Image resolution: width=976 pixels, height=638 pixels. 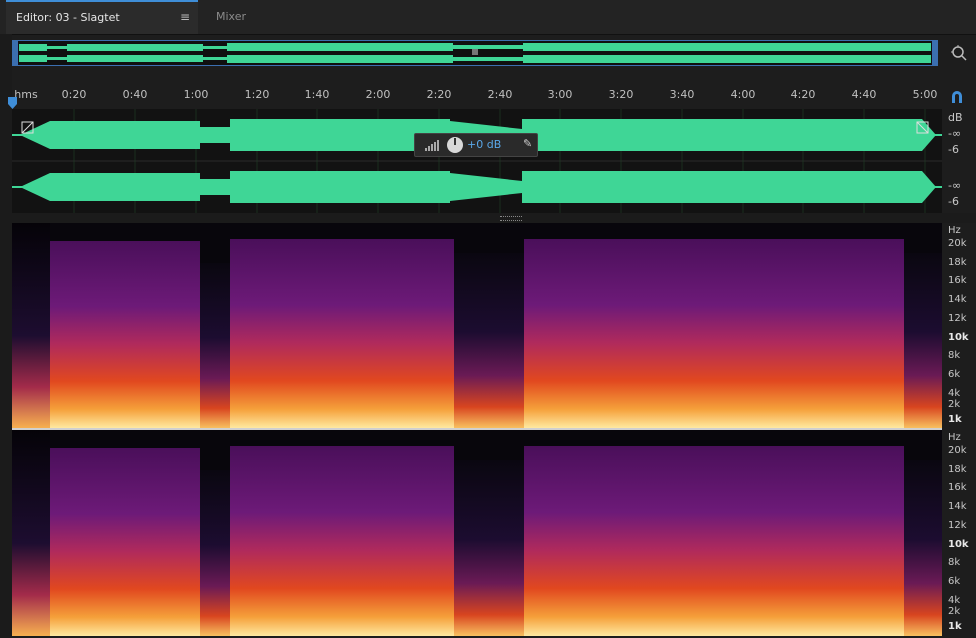 I want to click on ruler-tick: 0:20, so click(x=74, y=94).